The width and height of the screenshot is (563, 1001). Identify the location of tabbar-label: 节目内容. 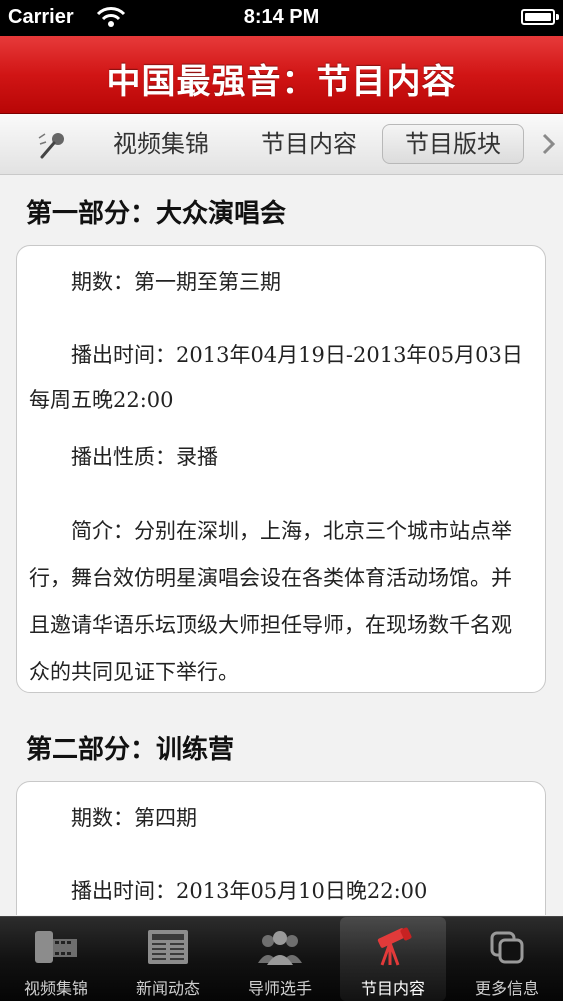
(392, 988).